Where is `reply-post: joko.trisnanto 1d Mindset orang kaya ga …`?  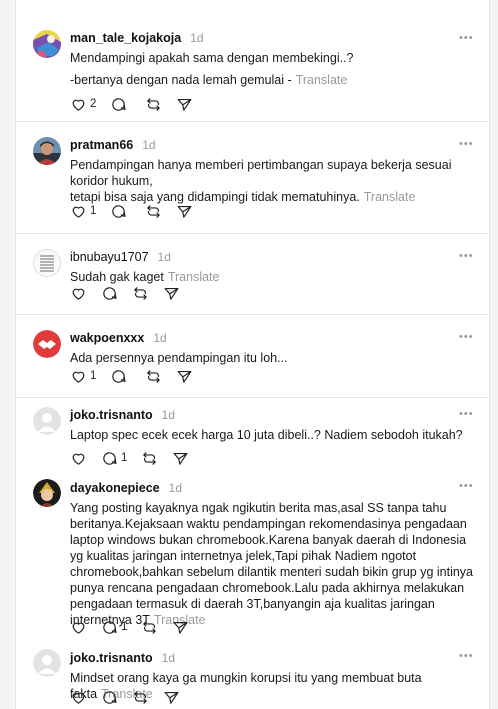 reply-post: joko.trisnanto 1d Mindset orang kaya ga … is located at coordinates (252, 676).